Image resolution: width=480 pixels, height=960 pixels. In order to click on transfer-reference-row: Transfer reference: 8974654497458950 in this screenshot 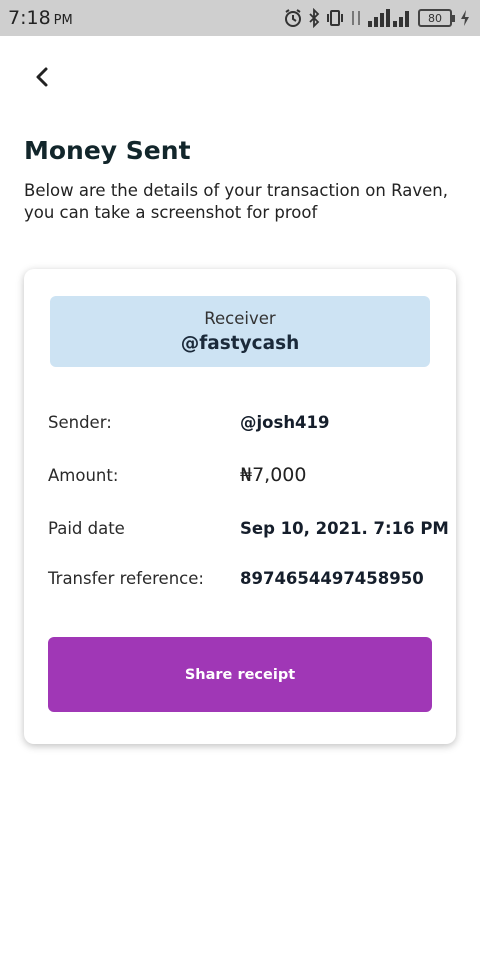, I will do `click(243, 581)`.